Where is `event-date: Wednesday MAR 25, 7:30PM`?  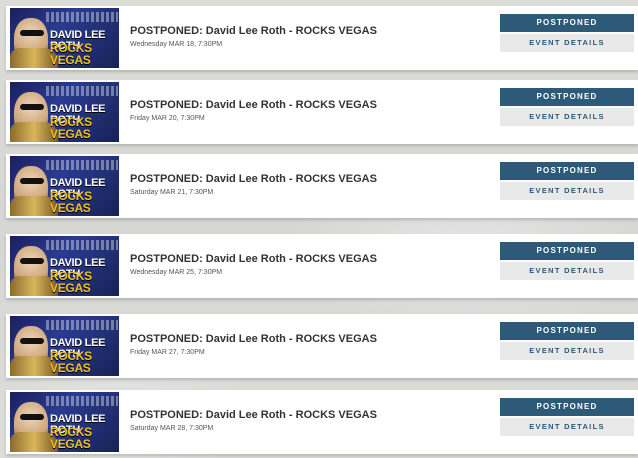
event-date: Wednesday MAR 25, 7:30PM is located at coordinates (176, 272).